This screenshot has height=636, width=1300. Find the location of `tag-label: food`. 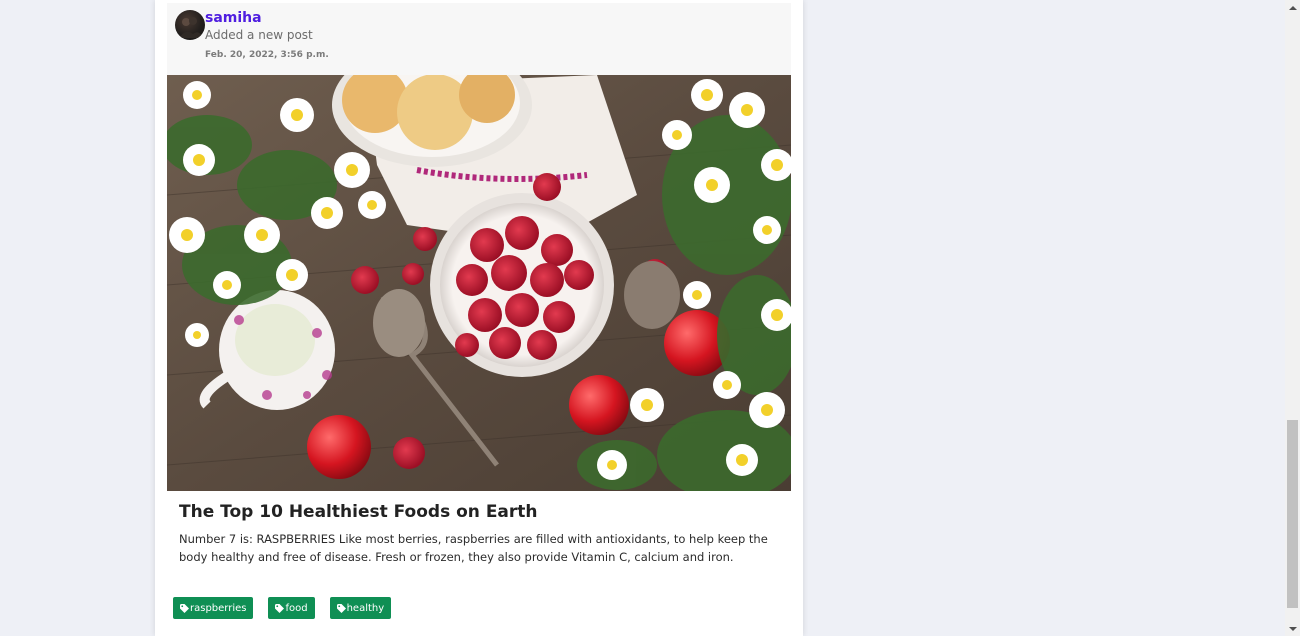

tag-label: food is located at coordinates (296, 608).